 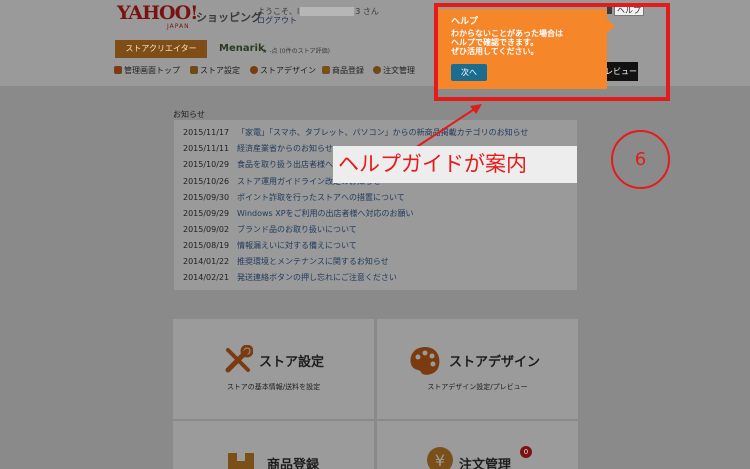 What do you see at coordinates (157, 13) in the screenshot?
I see `logo-main-text: YAHOO!` at bounding box center [157, 13].